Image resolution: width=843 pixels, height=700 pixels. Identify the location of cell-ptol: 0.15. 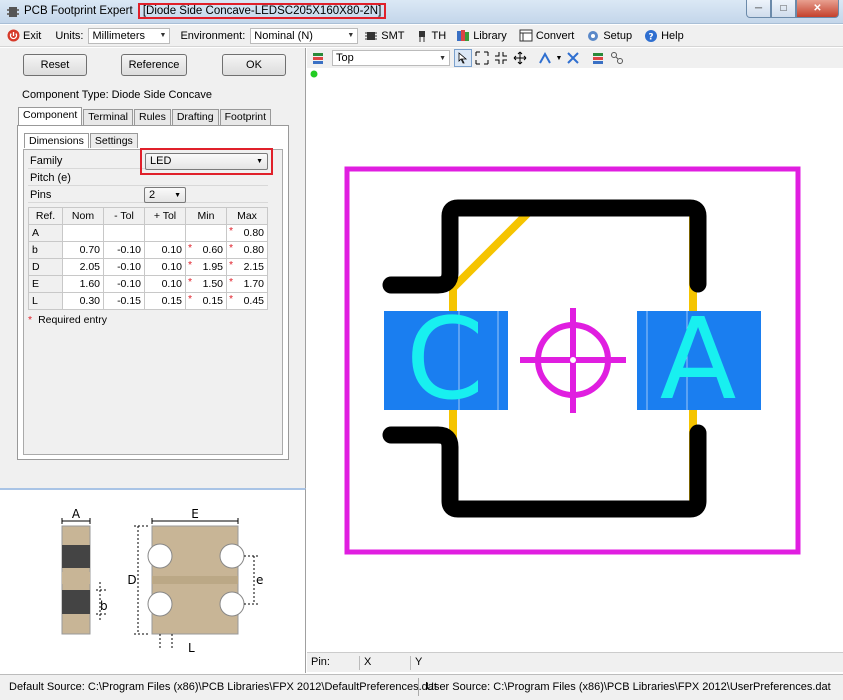
(165, 301).